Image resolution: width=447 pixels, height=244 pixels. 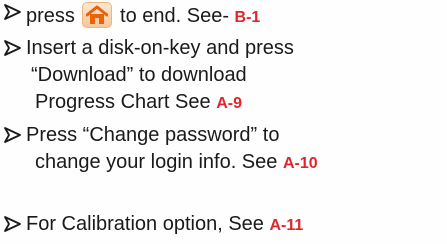 I want to click on line-text: For Calibration option, See, so click(x=148, y=224).